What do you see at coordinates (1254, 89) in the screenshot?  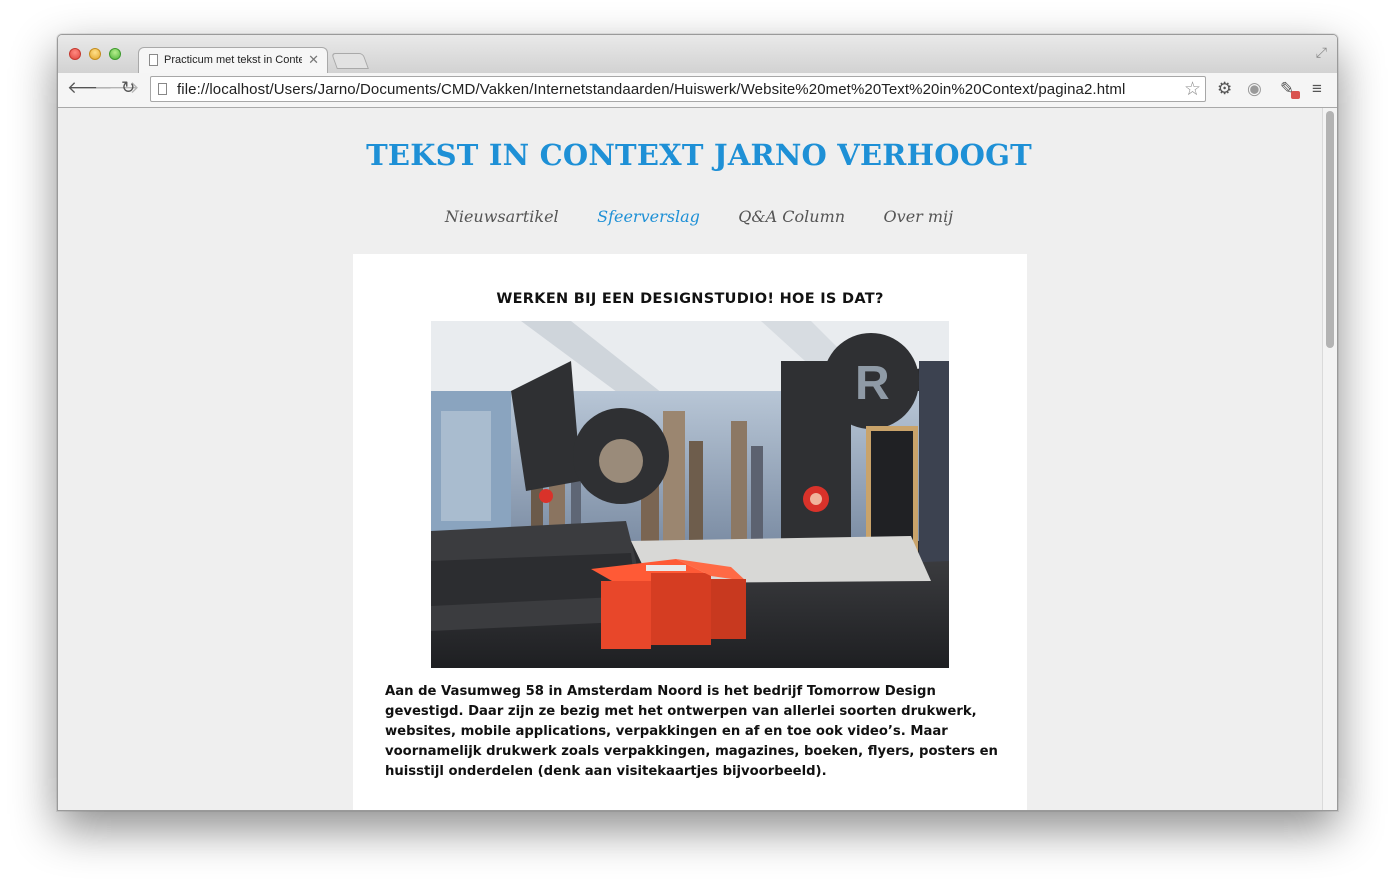 I see `extension-icon: ◉` at bounding box center [1254, 89].